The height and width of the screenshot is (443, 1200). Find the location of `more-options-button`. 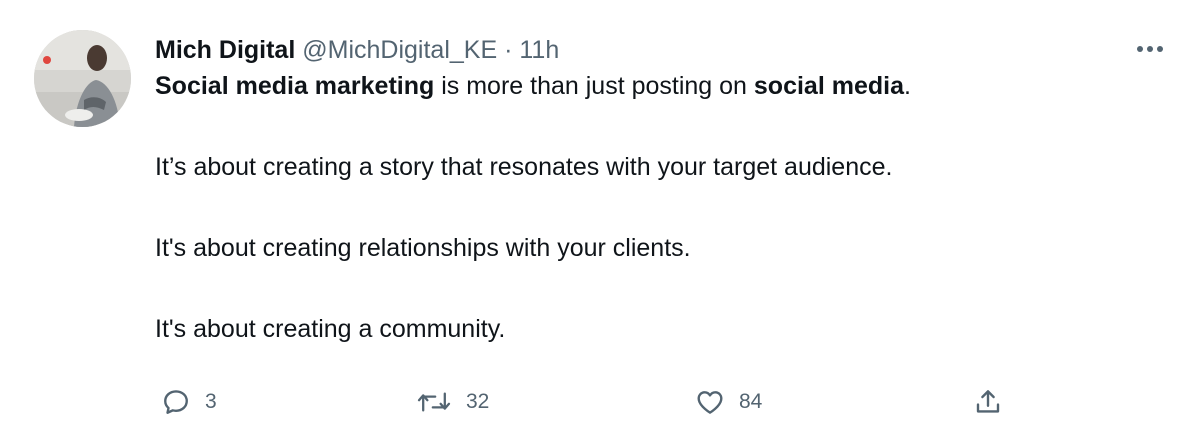

more-options-button is located at coordinates (1150, 49).